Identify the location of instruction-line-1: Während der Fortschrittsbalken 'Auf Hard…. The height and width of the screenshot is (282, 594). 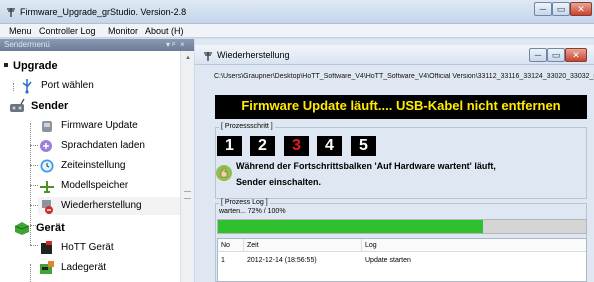
(366, 166).